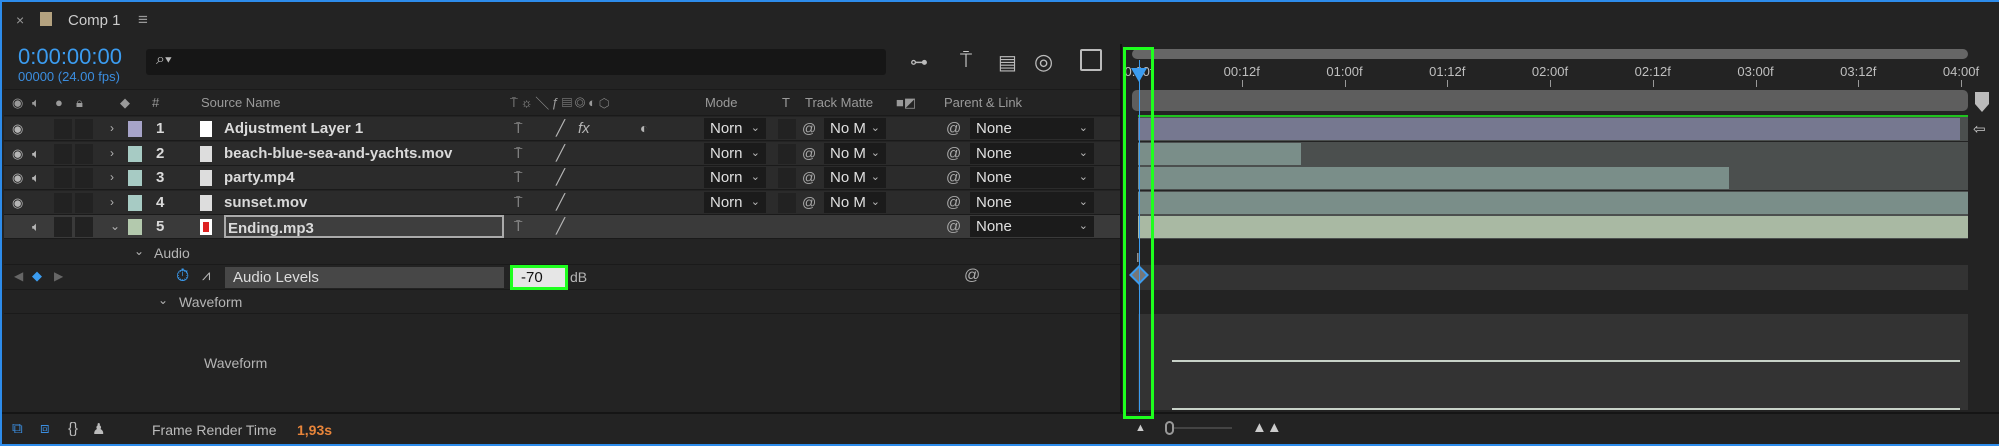  I want to click on graph-icon: ⩘, so click(206, 275).